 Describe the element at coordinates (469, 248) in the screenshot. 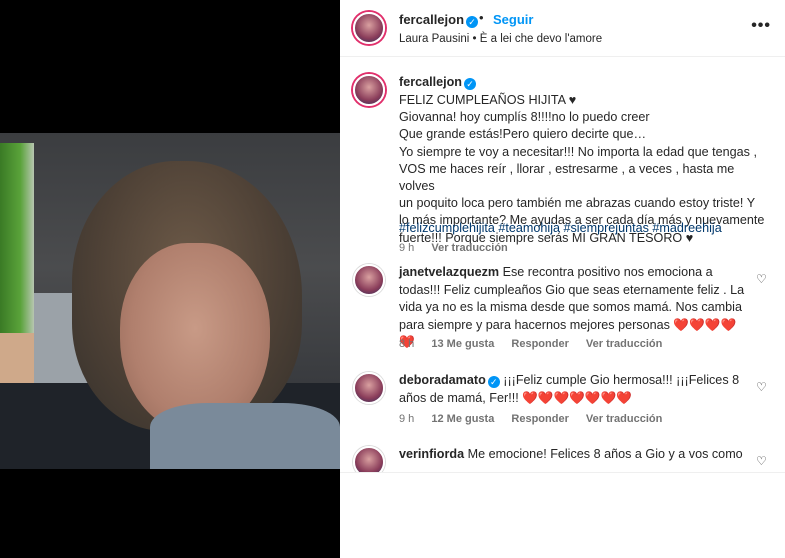

I see `caption-translate-link: Ver traducción` at that location.